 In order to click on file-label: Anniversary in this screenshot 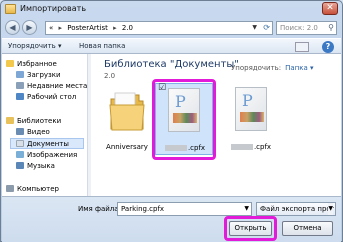, I will do `click(127, 147)`.